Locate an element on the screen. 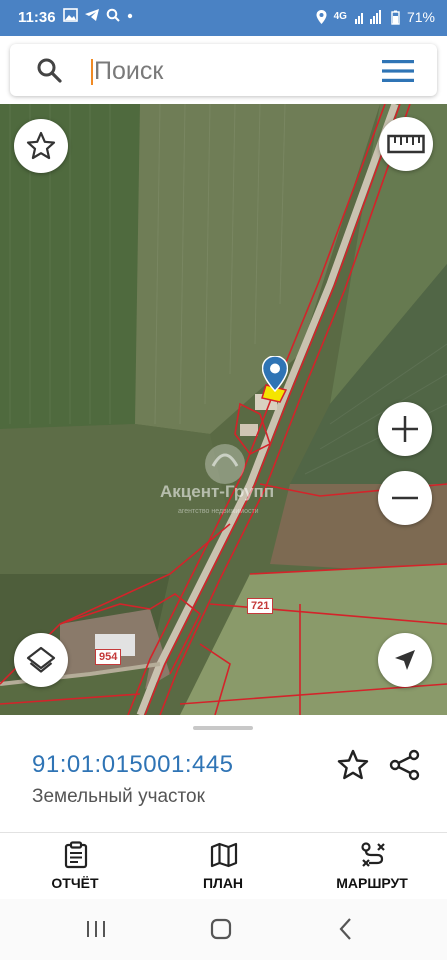 The width and height of the screenshot is (447, 960). cadastral-number: 91:01:015001:445 is located at coordinates (133, 765).